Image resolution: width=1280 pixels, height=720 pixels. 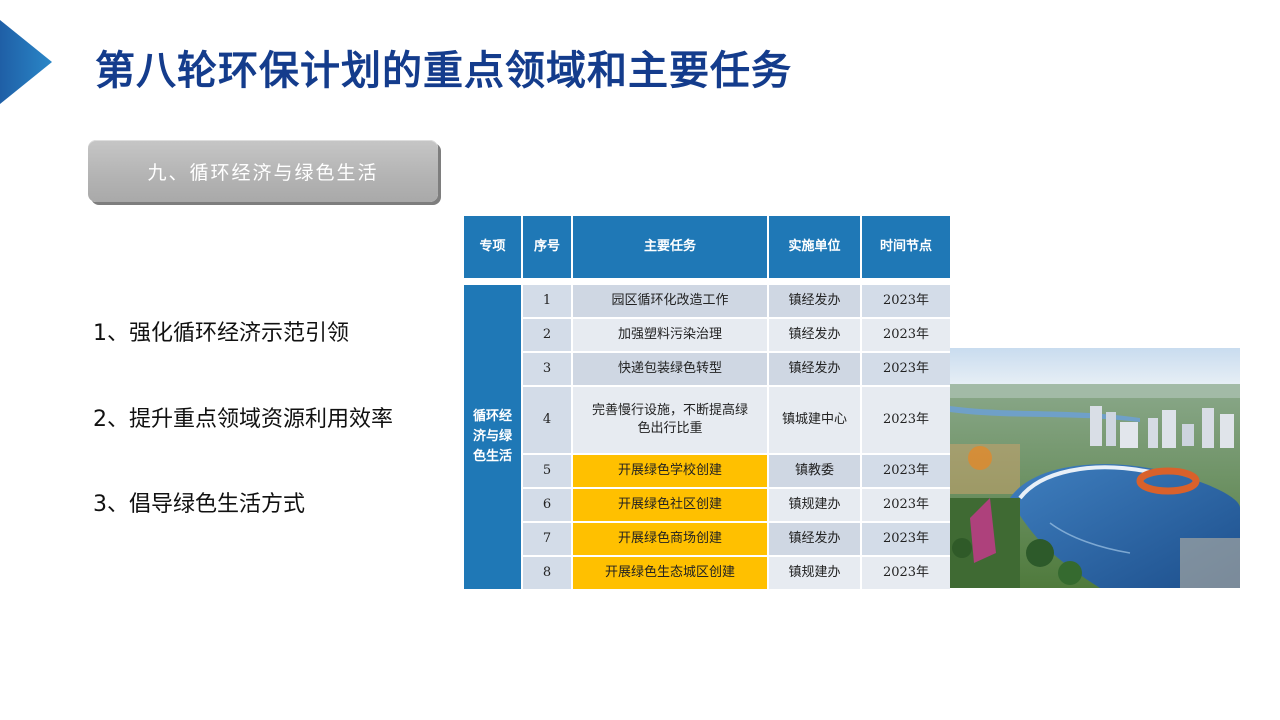 I want to click on section-label-button: 九、循环经济与绿色生活, so click(x=263, y=171).